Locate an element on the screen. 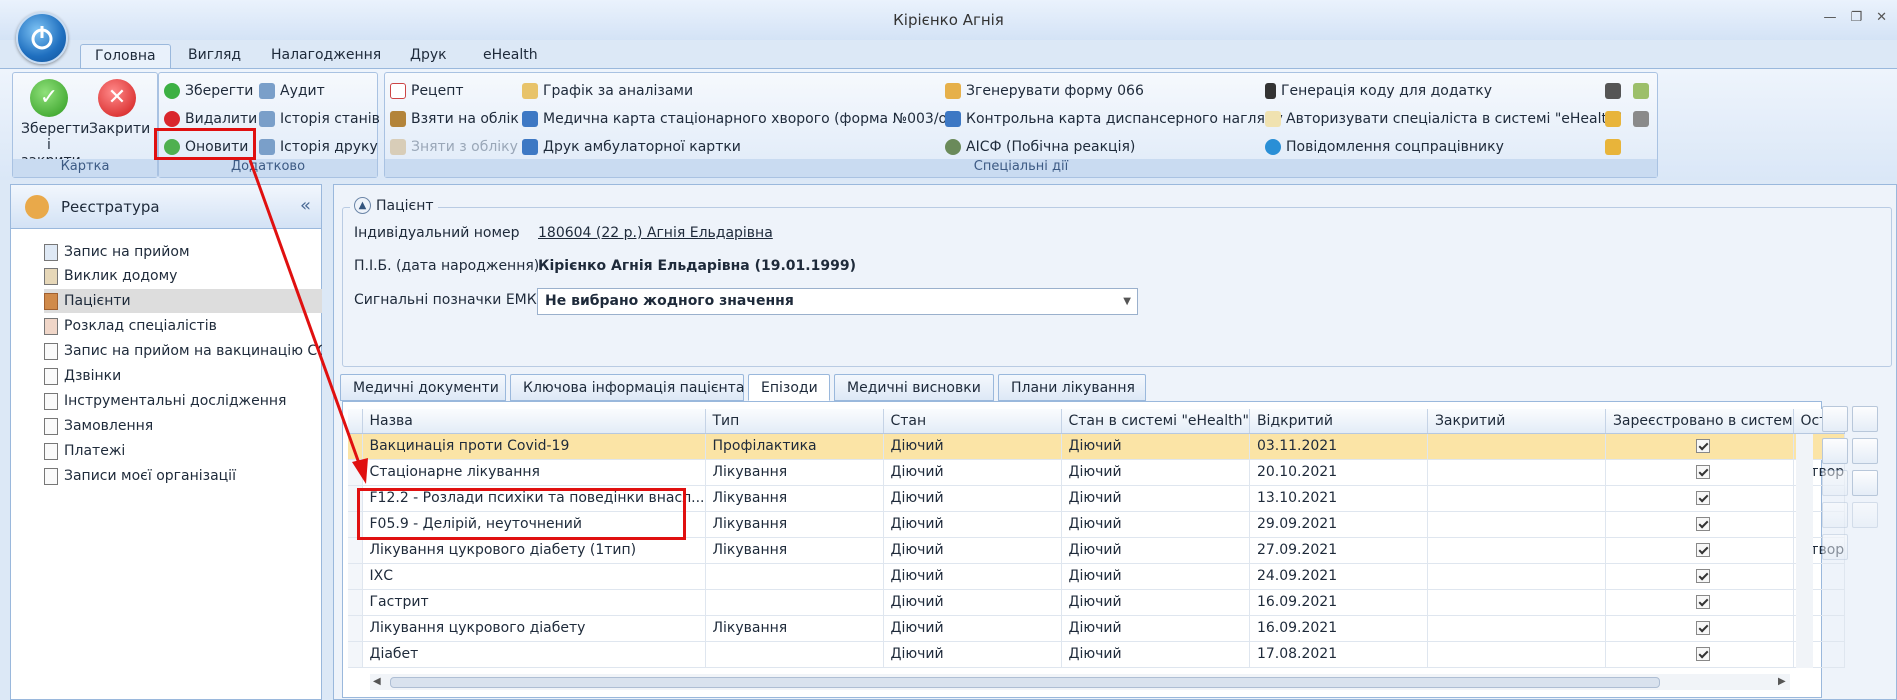 The width and height of the screenshot is (1897, 700). app-menu-button is located at coordinates (42, 38).